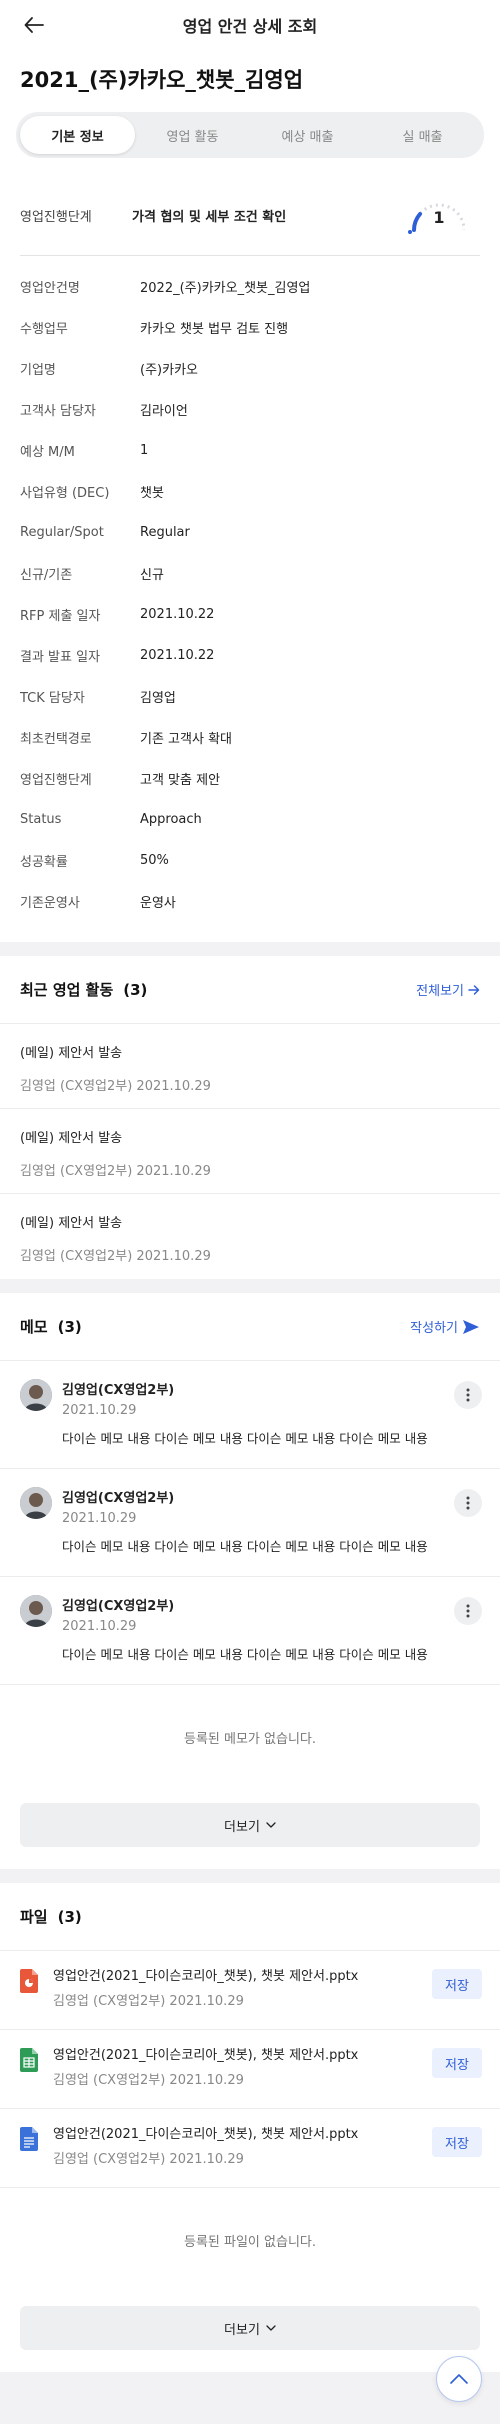 This screenshot has width=500, height=2424. I want to click on info-label: Status, so click(41, 819).